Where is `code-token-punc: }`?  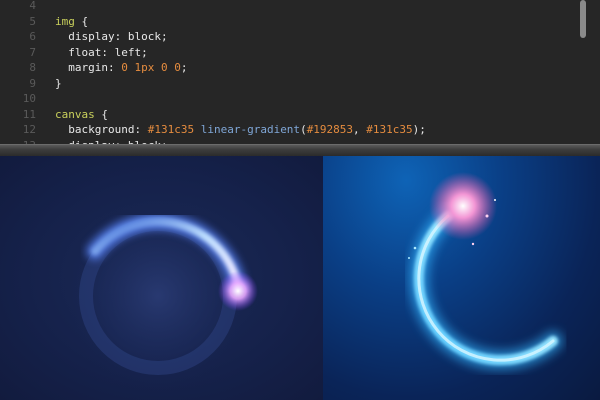 code-token-punc: } is located at coordinates (58, 83).